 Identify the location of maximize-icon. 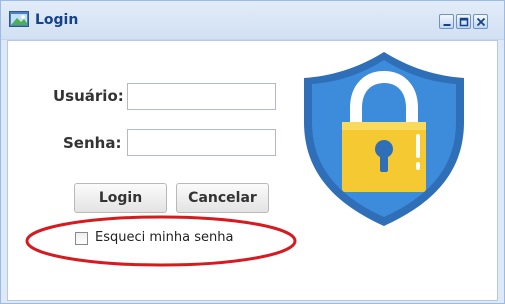
(464, 22).